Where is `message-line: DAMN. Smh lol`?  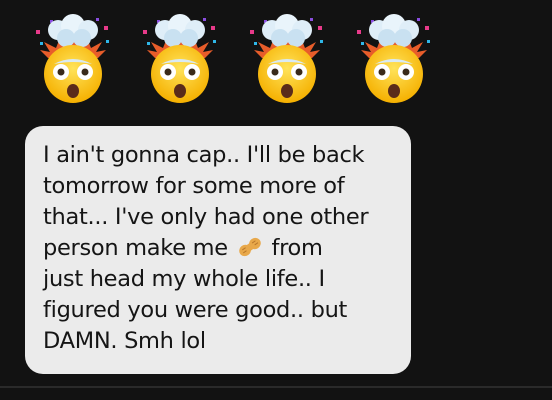
message-line: DAMN. Smh lol is located at coordinates (124, 341).